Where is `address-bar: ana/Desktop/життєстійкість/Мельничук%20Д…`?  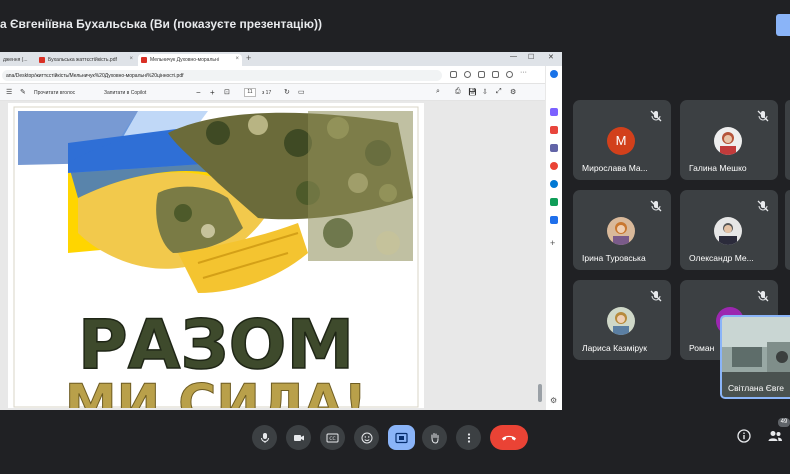 address-bar: ana/Desktop/життєстійкість/Мельничук%20Д… is located at coordinates (281, 75).